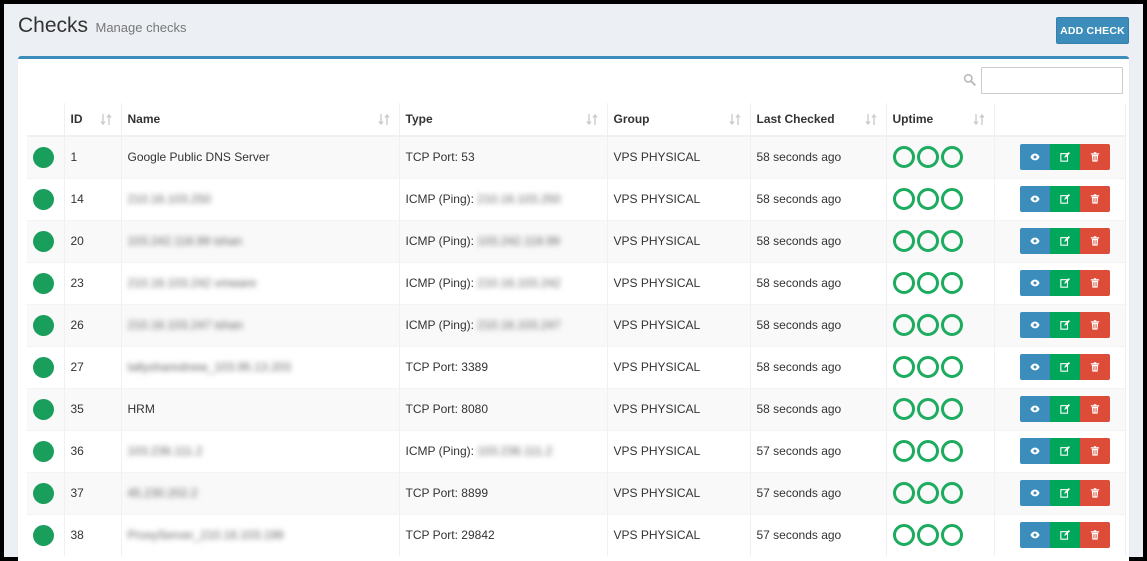 The height and width of the screenshot is (561, 1147). Describe the element at coordinates (260, 156) in the screenshot. I see `name-cell: Google Public DNS Server` at that location.